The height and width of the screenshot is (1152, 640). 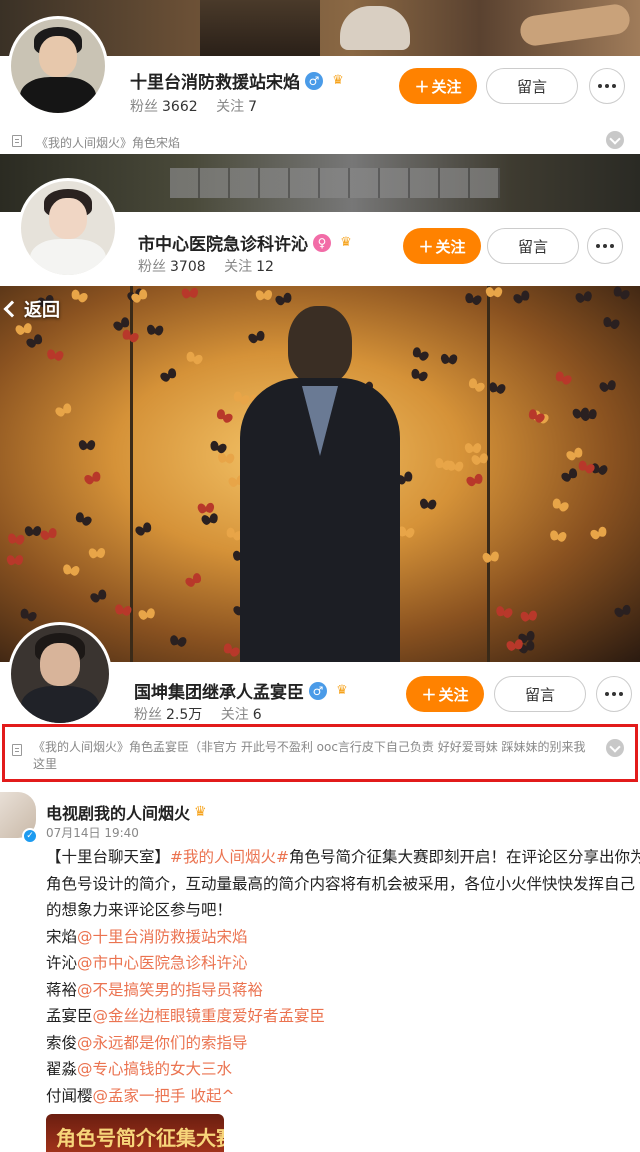 I want to click on mention-link: @市中心医院急诊科许沁, so click(x=162, y=963).